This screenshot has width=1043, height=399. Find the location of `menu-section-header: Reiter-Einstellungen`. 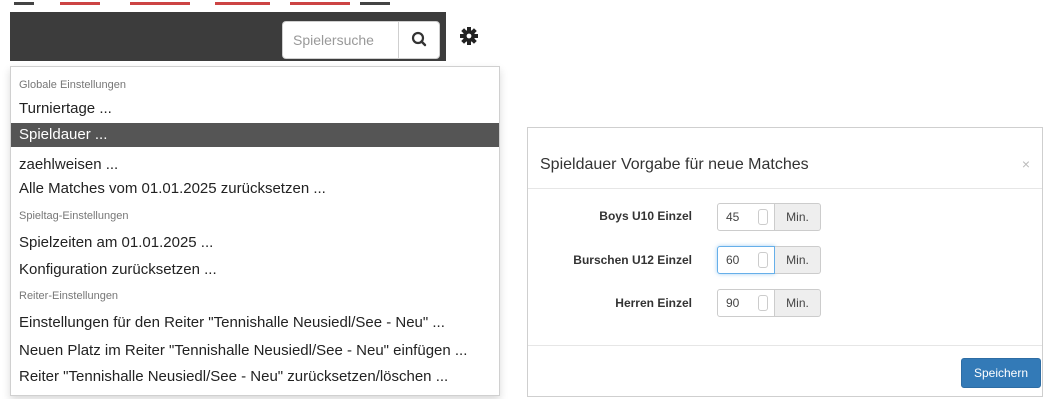

menu-section-header: Reiter-Einstellungen is located at coordinates (69, 296).